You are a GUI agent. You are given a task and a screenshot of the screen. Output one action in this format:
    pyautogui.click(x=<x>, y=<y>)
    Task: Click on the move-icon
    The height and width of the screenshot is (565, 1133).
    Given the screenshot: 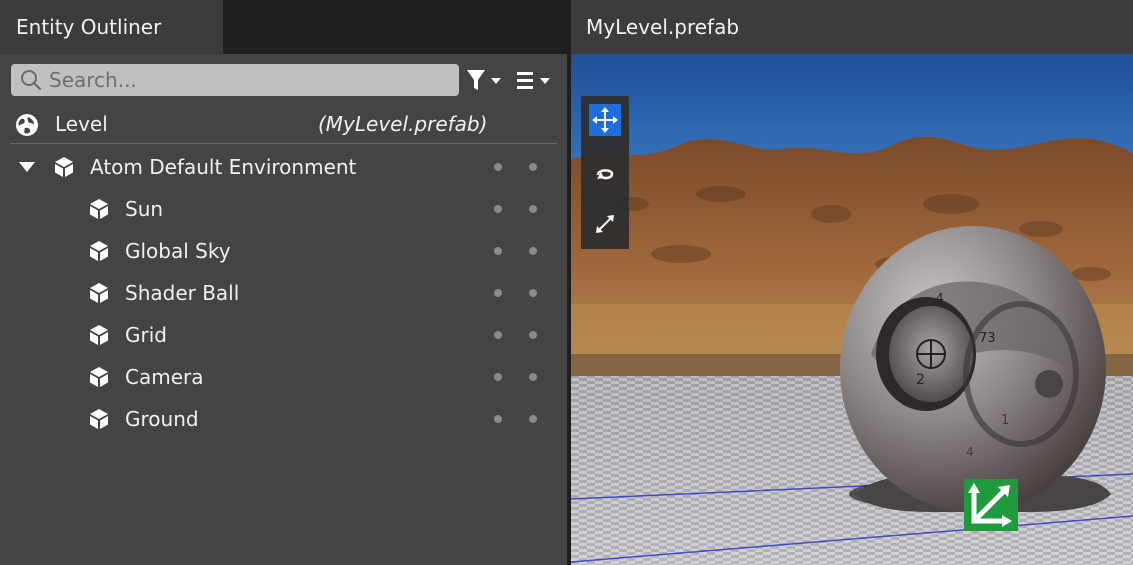 What is the action you would take?
    pyautogui.click(x=605, y=120)
    